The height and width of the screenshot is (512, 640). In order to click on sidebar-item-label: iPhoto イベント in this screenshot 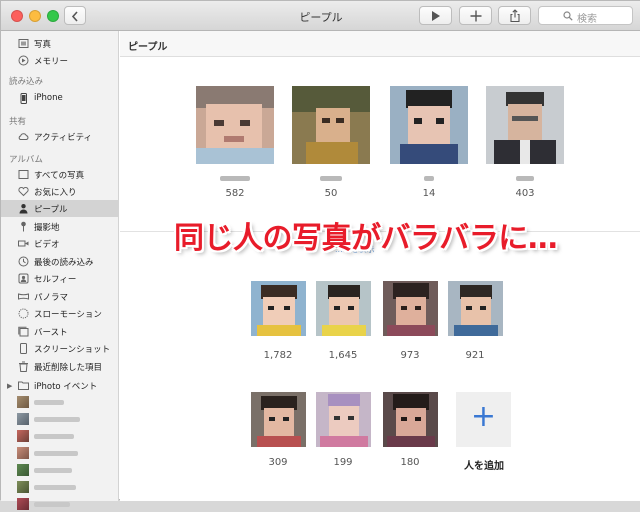, I will do `click(66, 387)`.